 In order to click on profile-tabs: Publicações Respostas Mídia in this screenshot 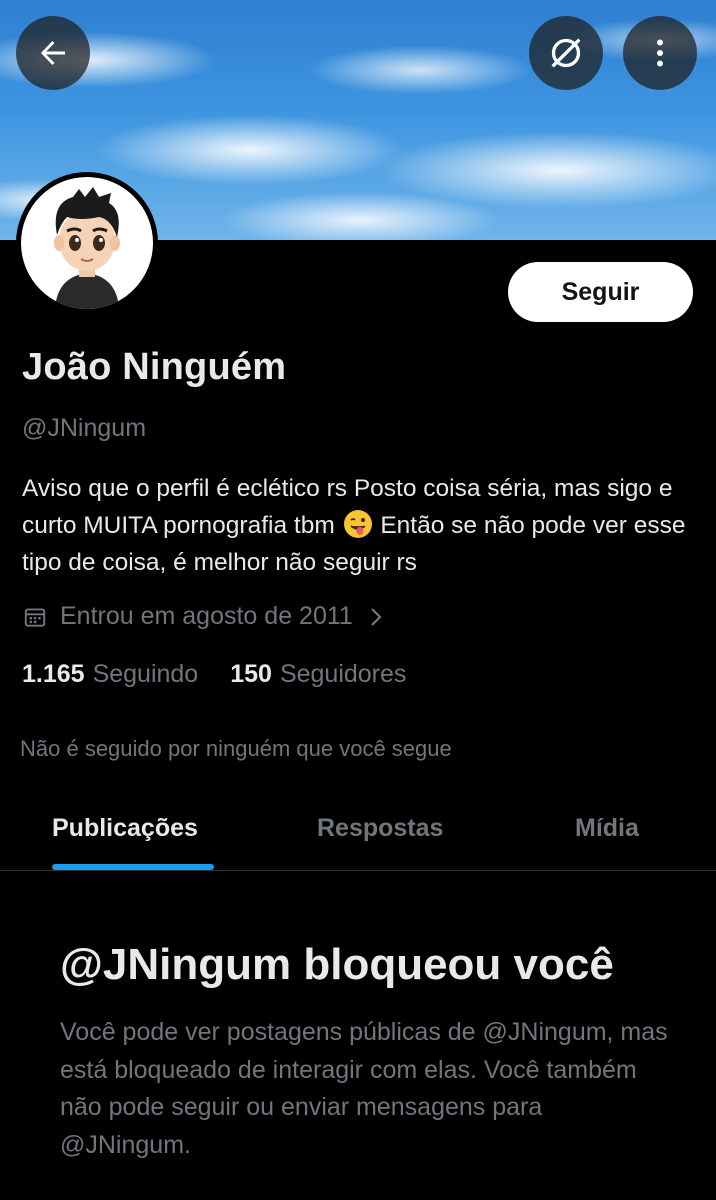, I will do `click(358, 830)`.